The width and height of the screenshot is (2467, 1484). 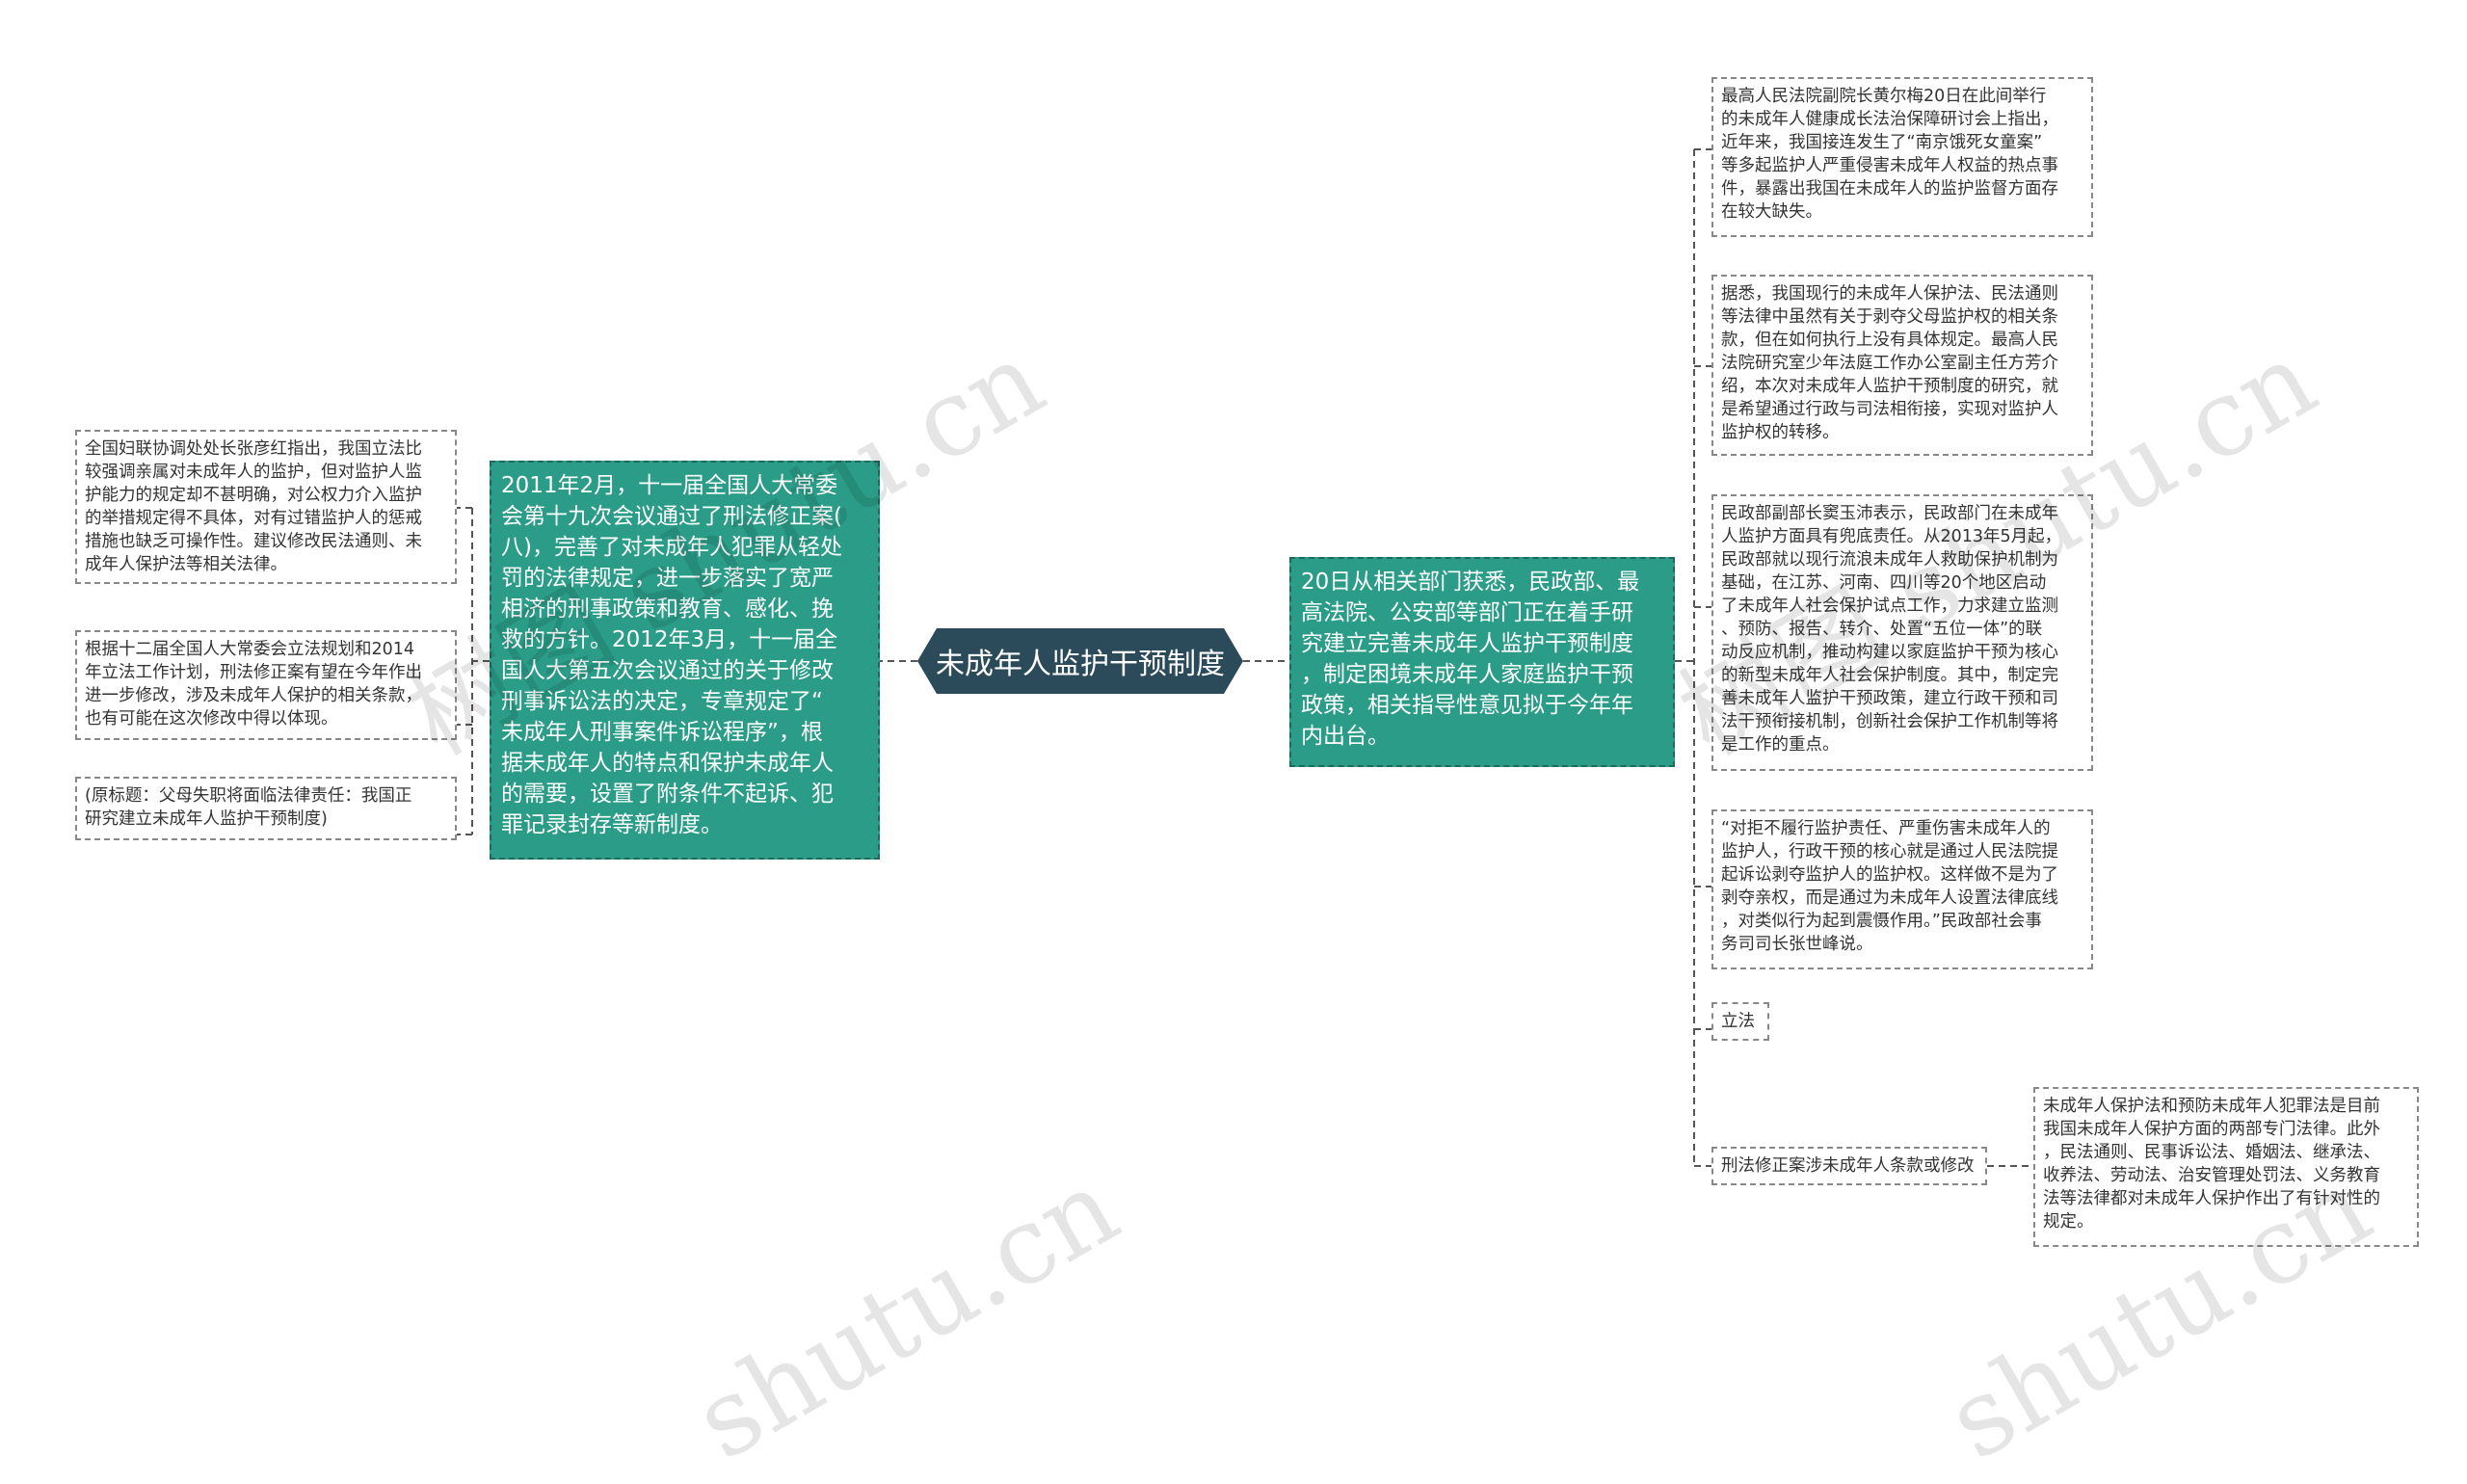 I want to click on left-leaf-3: (原标题：父母失职将面临法律责任：我国正 研究建立未成年人监护干预制度), so click(x=266, y=808).